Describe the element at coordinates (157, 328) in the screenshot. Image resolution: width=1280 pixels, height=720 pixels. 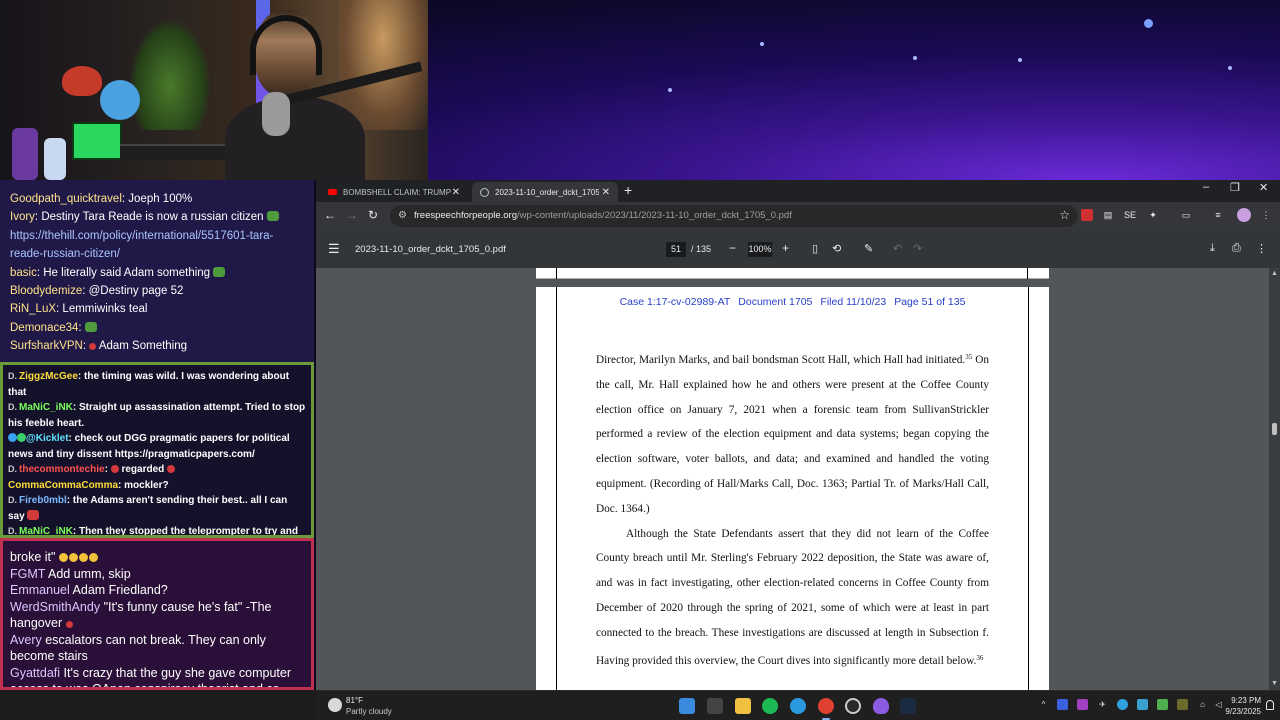
I see `chat-message: Demonace34:` at that location.